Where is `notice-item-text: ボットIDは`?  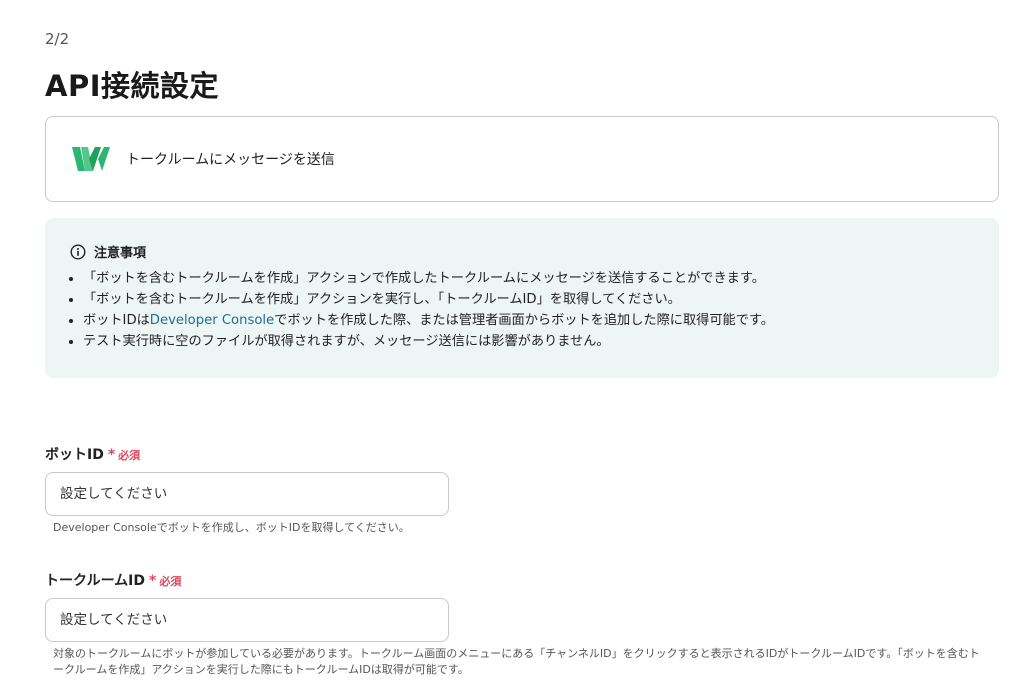
notice-item-text: ボットIDは is located at coordinates (116, 320).